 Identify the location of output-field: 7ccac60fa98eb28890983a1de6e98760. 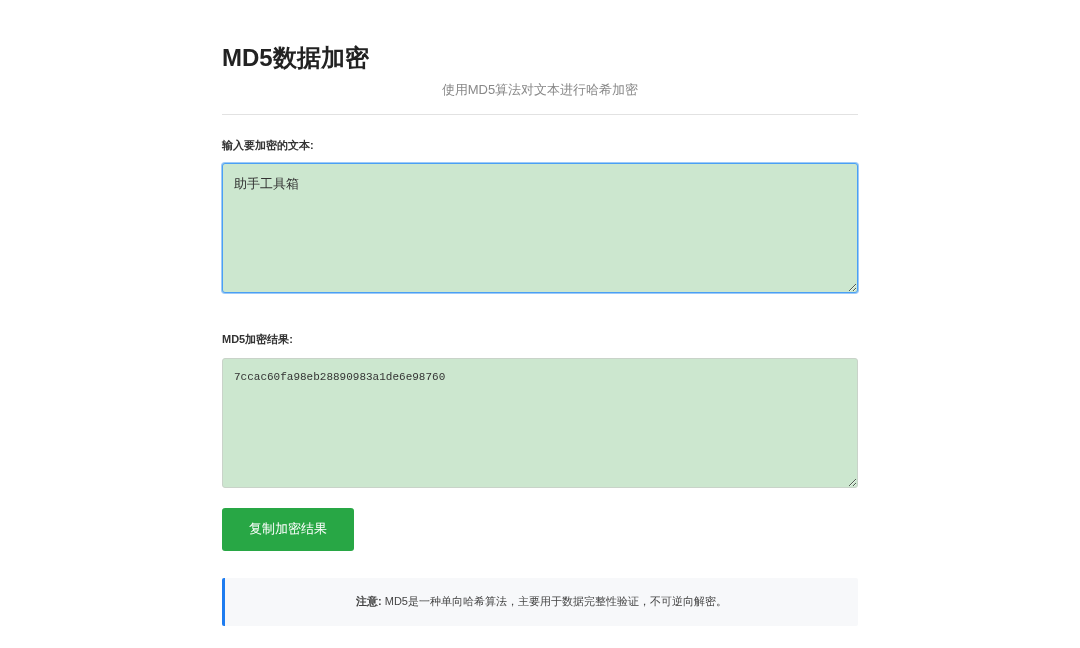
(540, 422).